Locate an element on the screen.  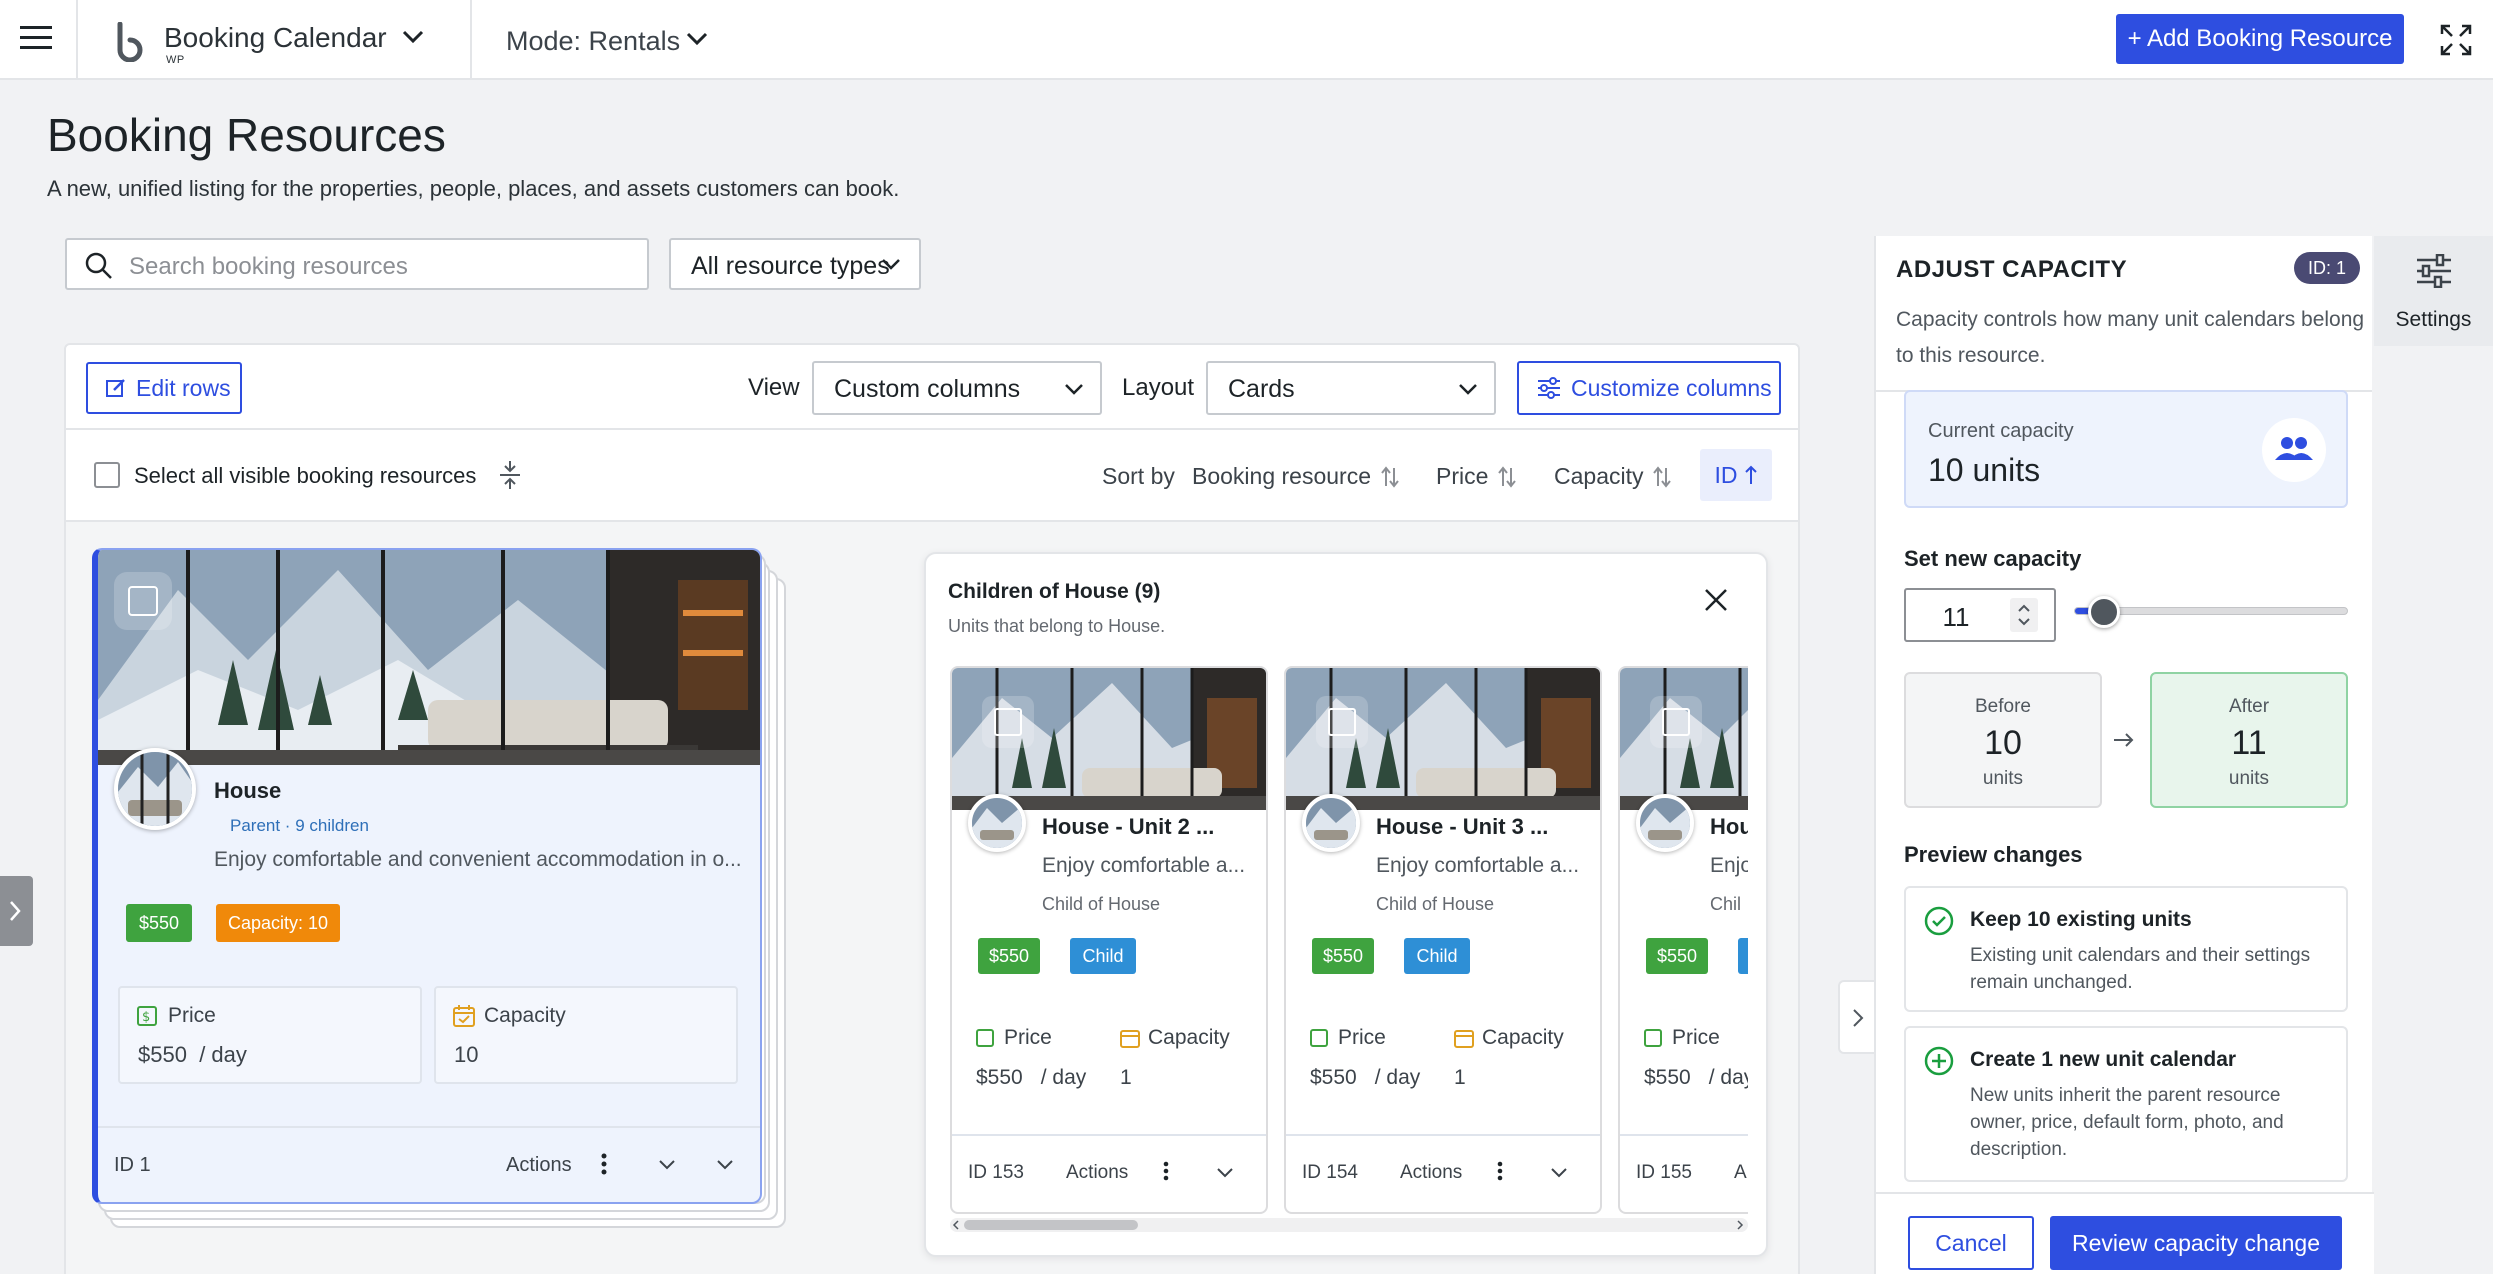
review-capacity-change-button: Review capacity change is located at coordinates (2196, 1243).